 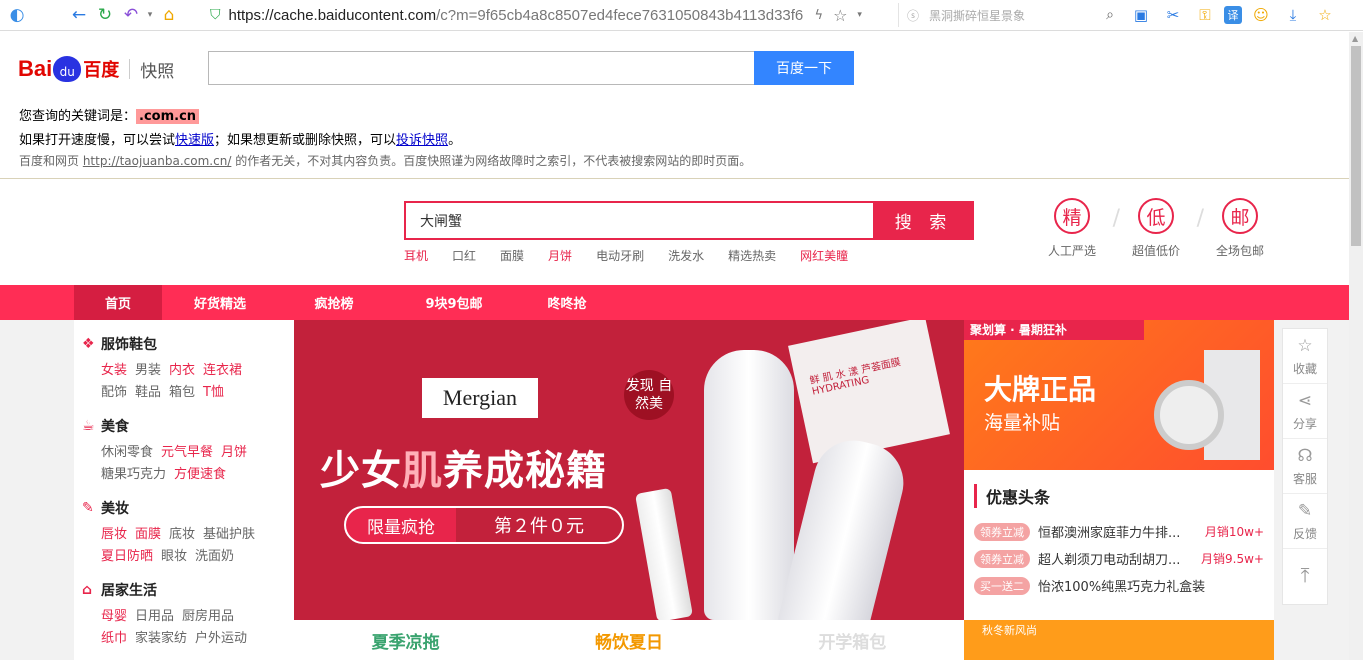 I want to click on download-icon: ⤓, so click(x=1293, y=15).